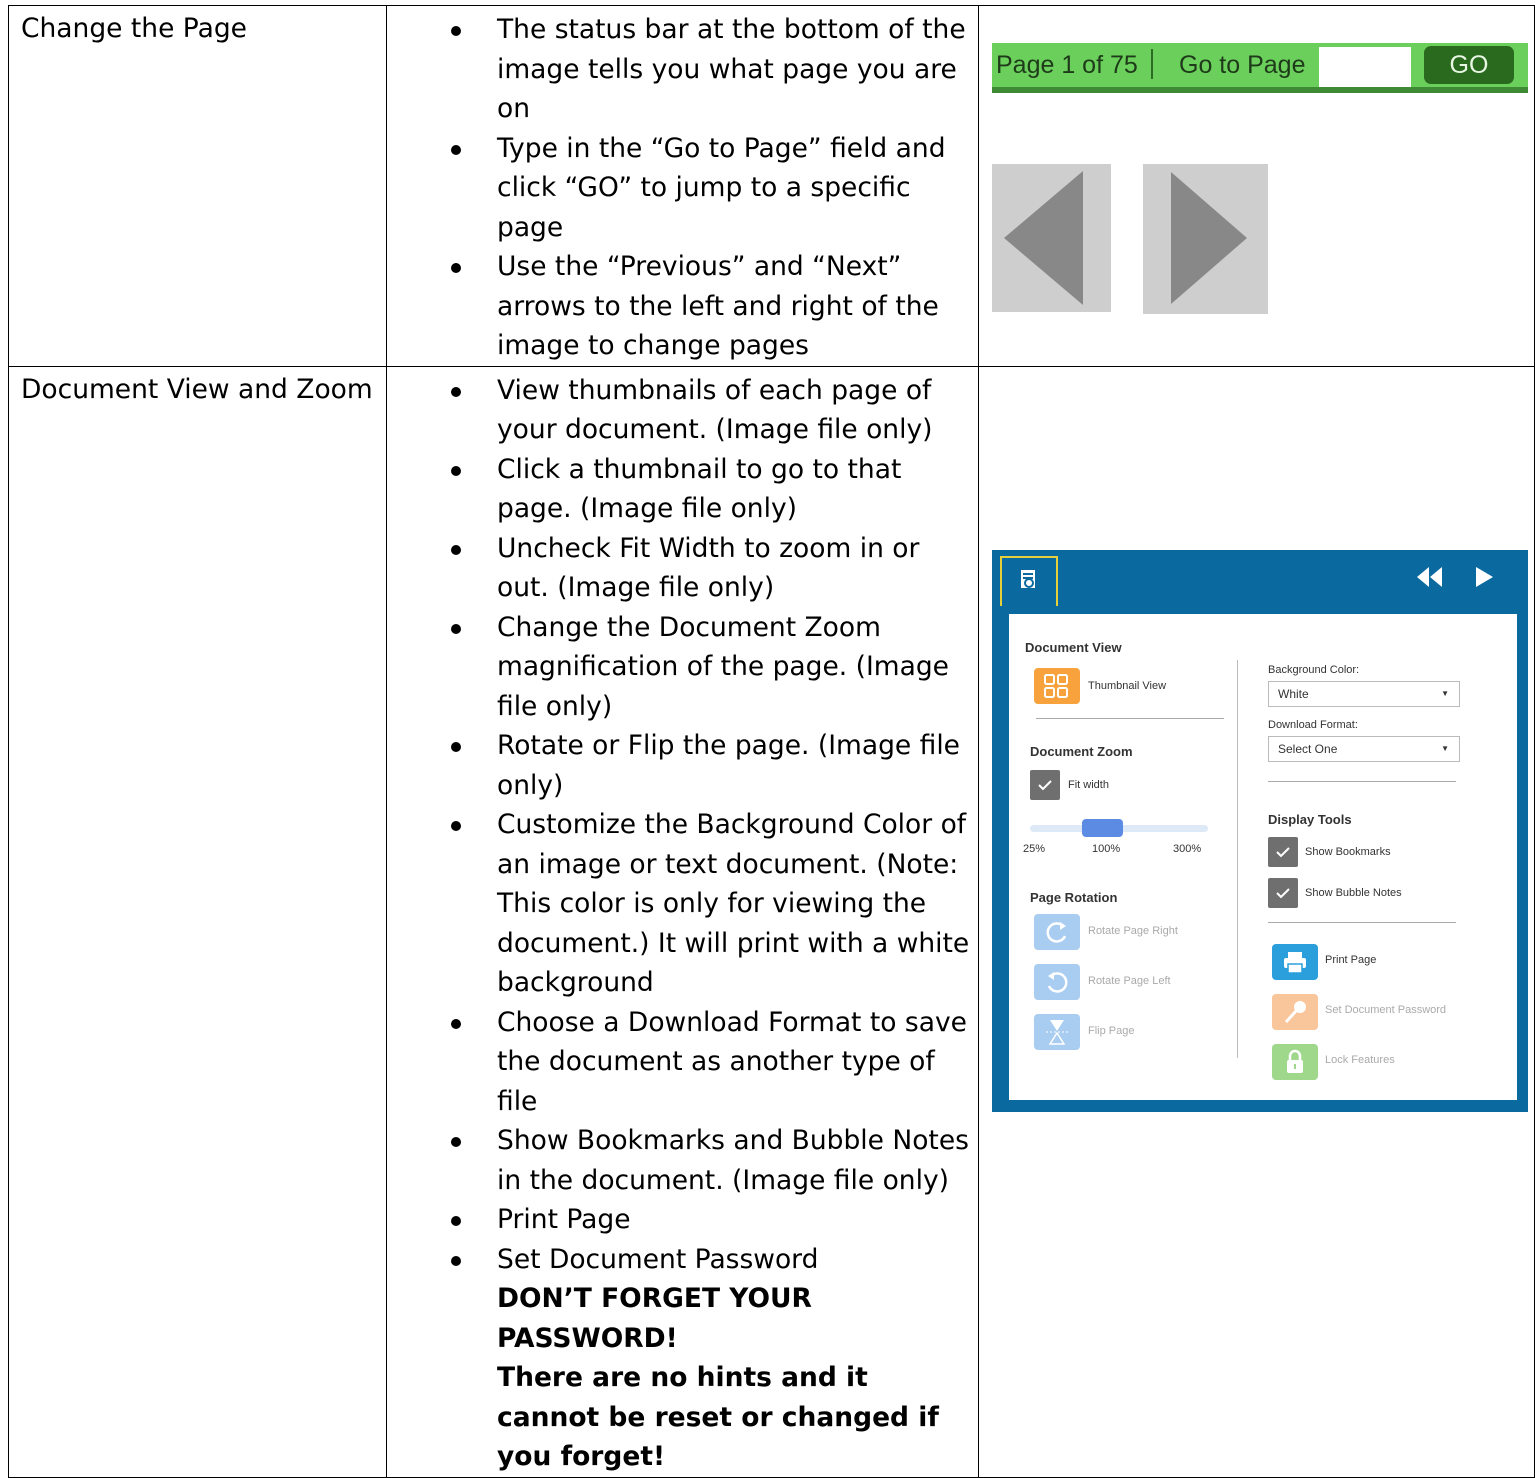 The image size is (1535, 1478). What do you see at coordinates (1364, 693) in the screenshot?
I see `background-color-select: White ▼` at bounding box center [1364, 693].